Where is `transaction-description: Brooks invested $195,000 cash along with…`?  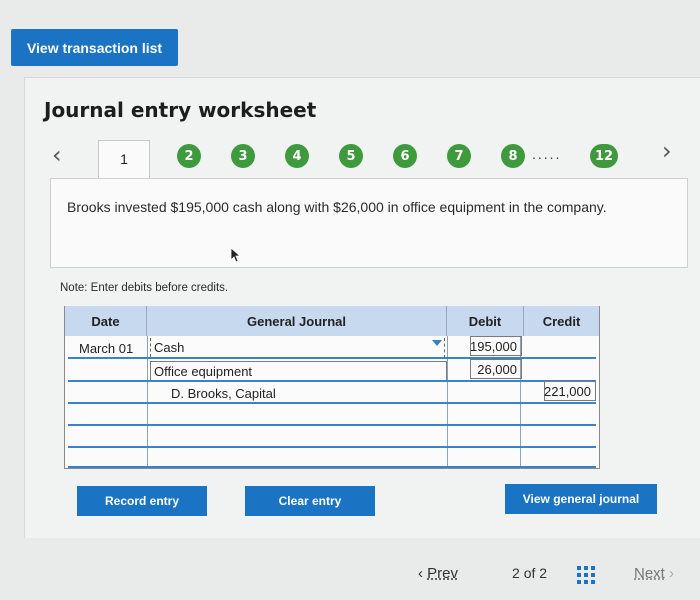
transaction-description: Brooks invested $195,000 cash along with… is located at coordinates (369, 223).